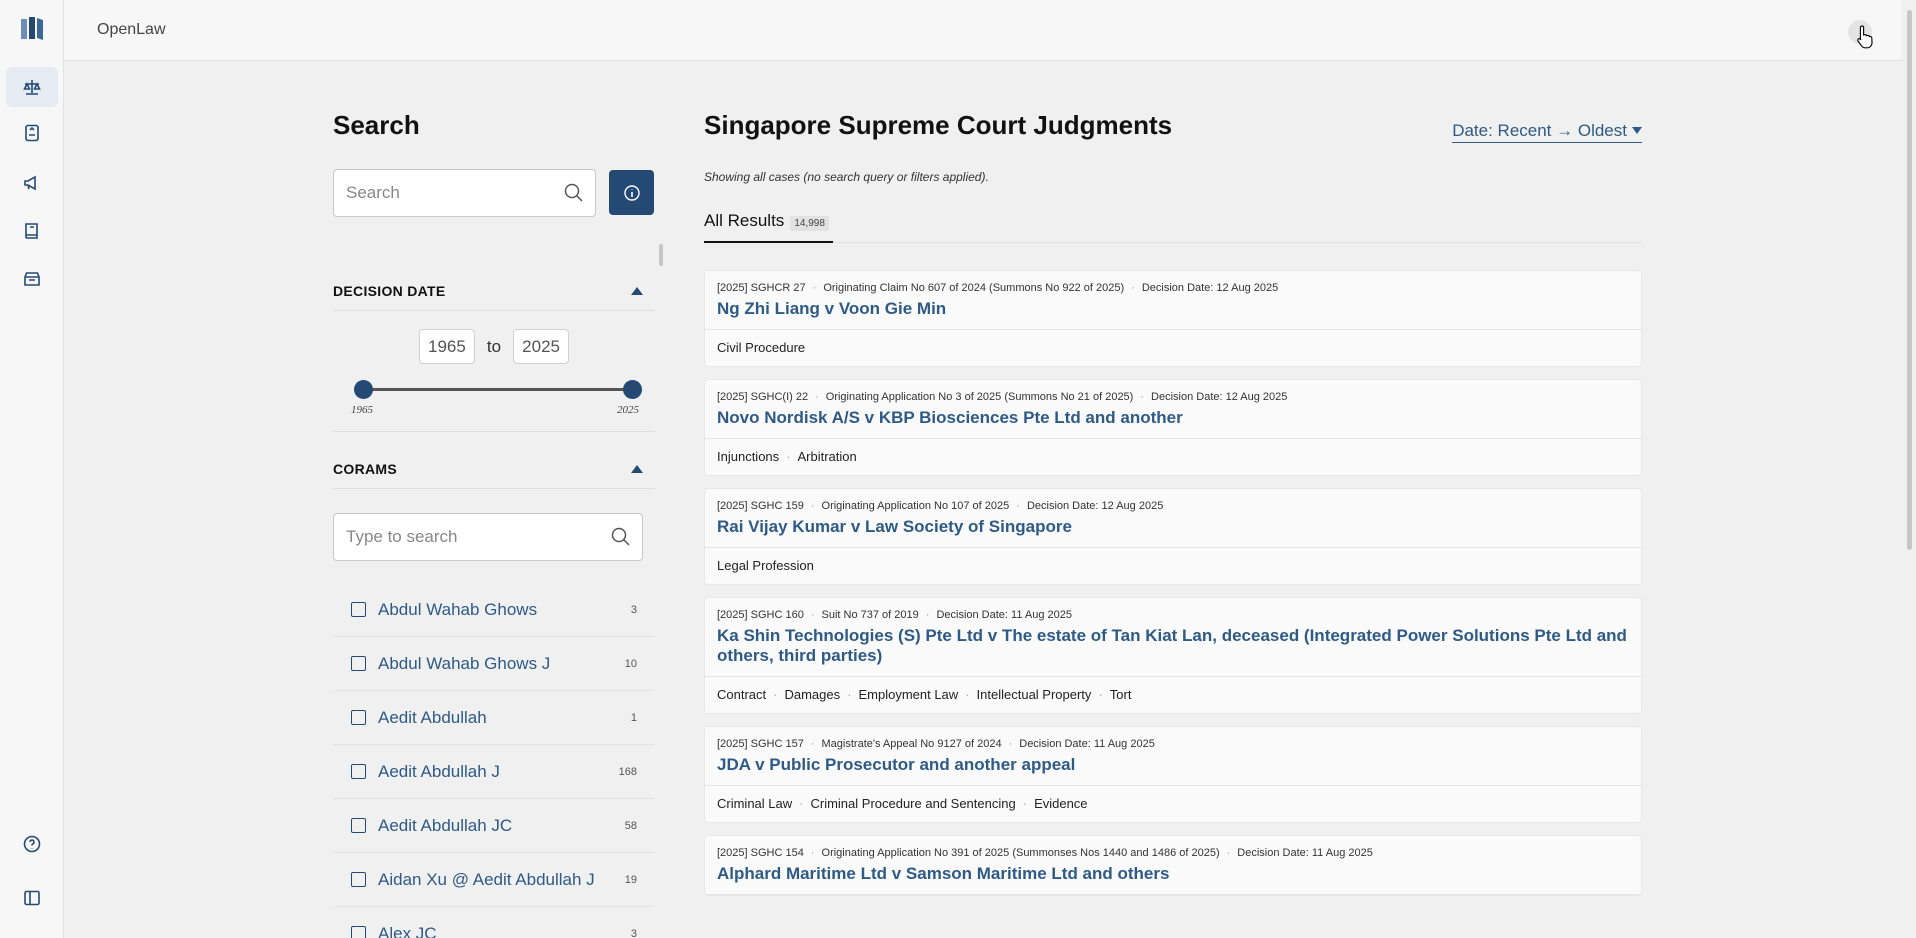 This screenshot has width=1916, height=938. I want to click on tag: Criminal Procedure and Sentencing, so click(903, 803).